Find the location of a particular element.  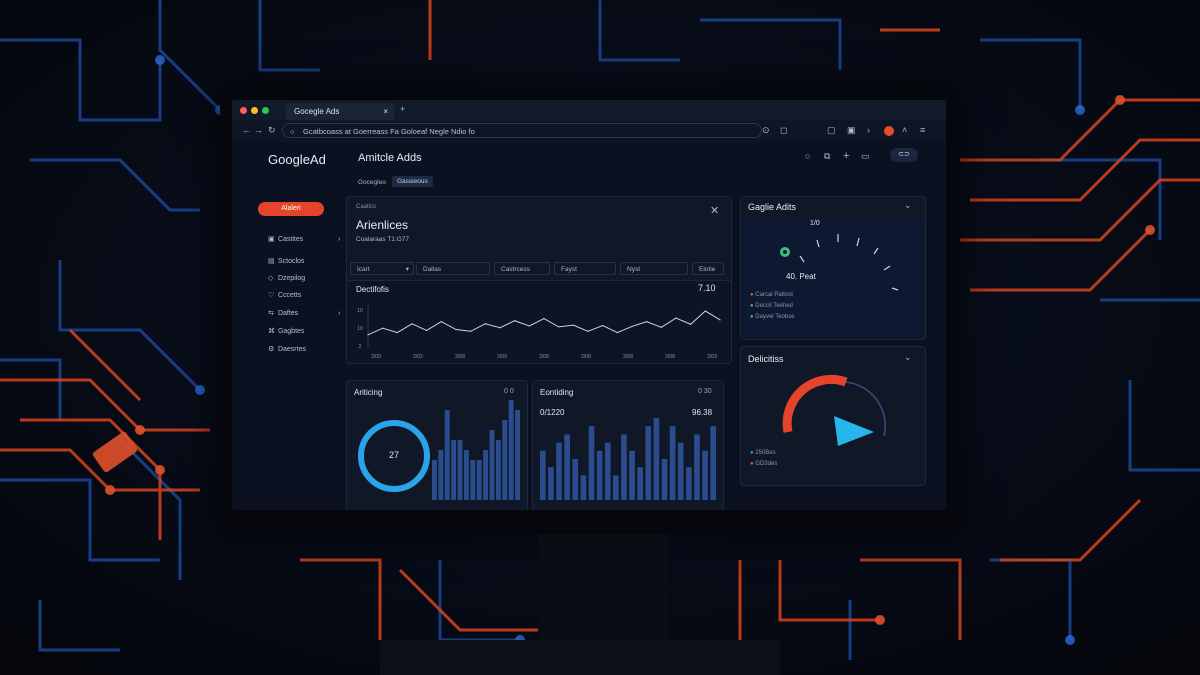

x-tick-label: 2/03 is located at coordinates (712, 357).